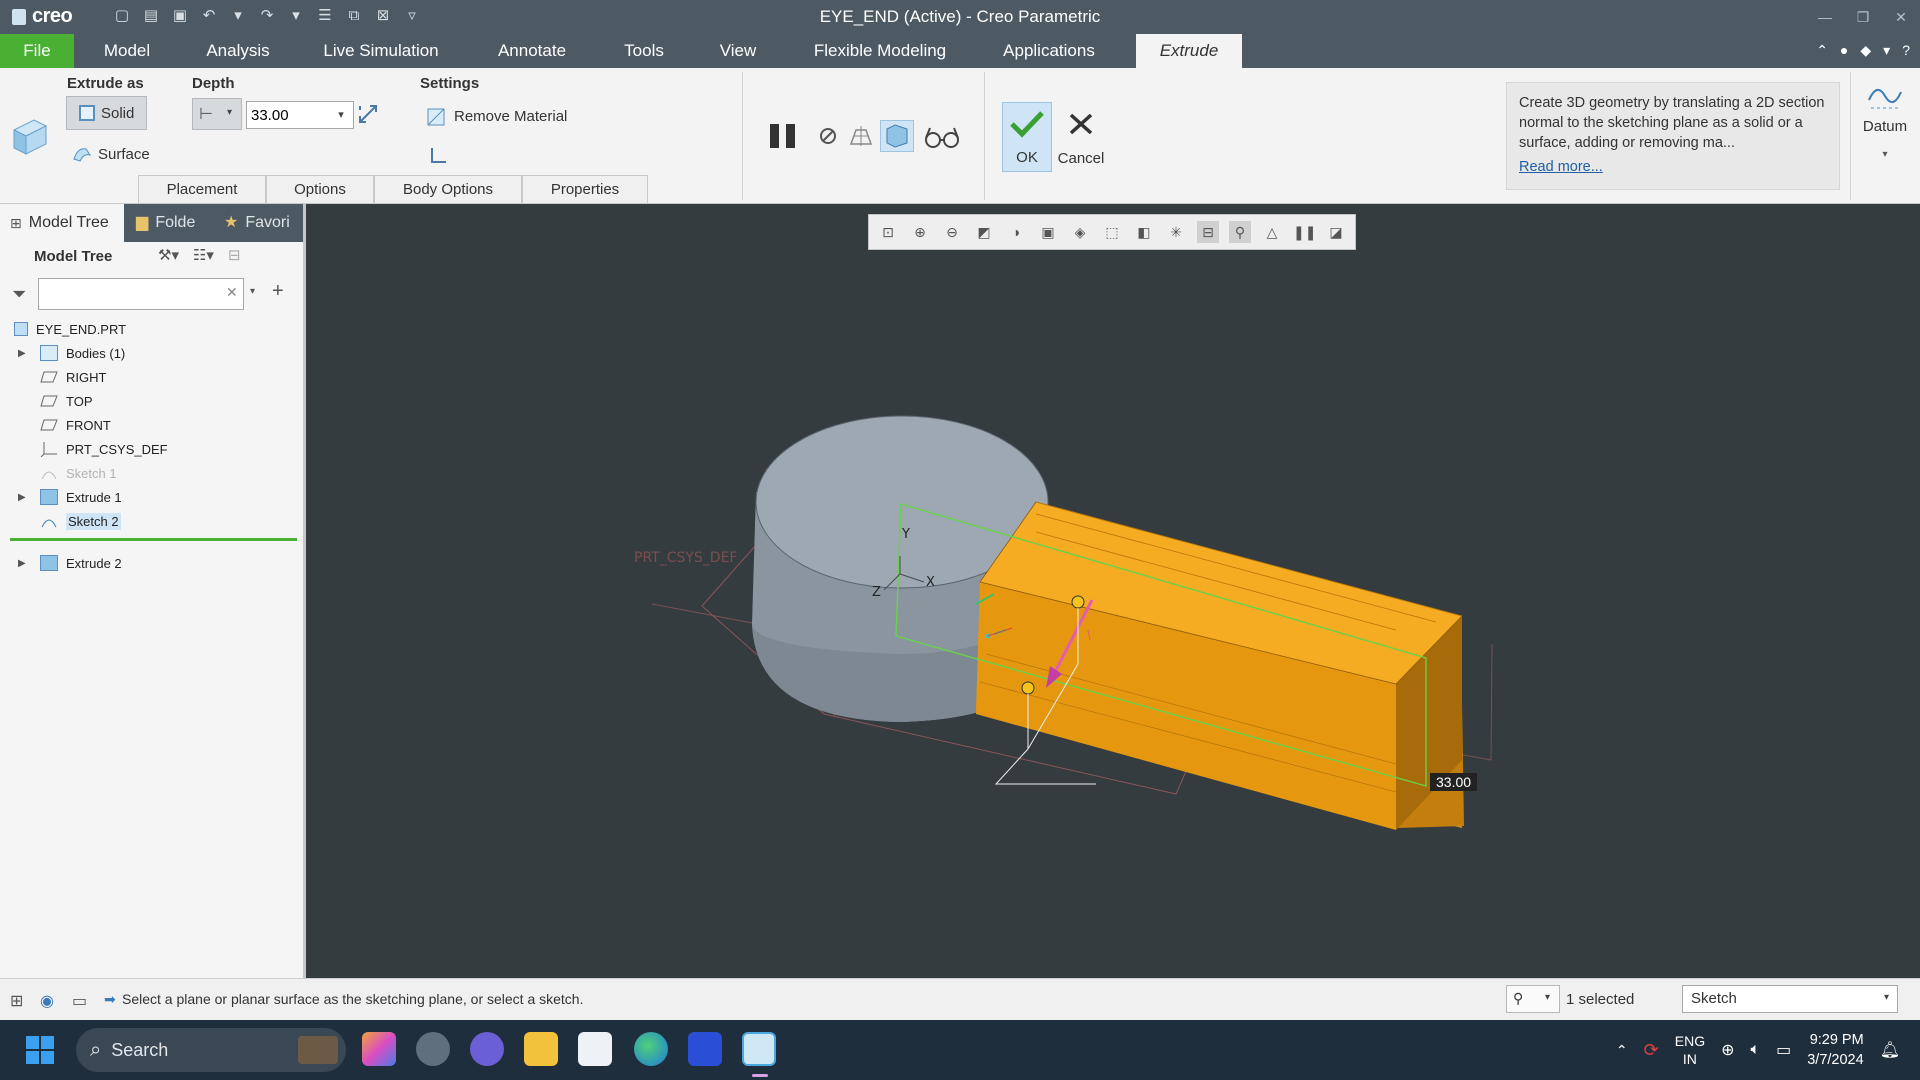 This screenshot has height=1080, width=1920. I want to click on tab-favorites: ★ Favori, so click(258, 223).